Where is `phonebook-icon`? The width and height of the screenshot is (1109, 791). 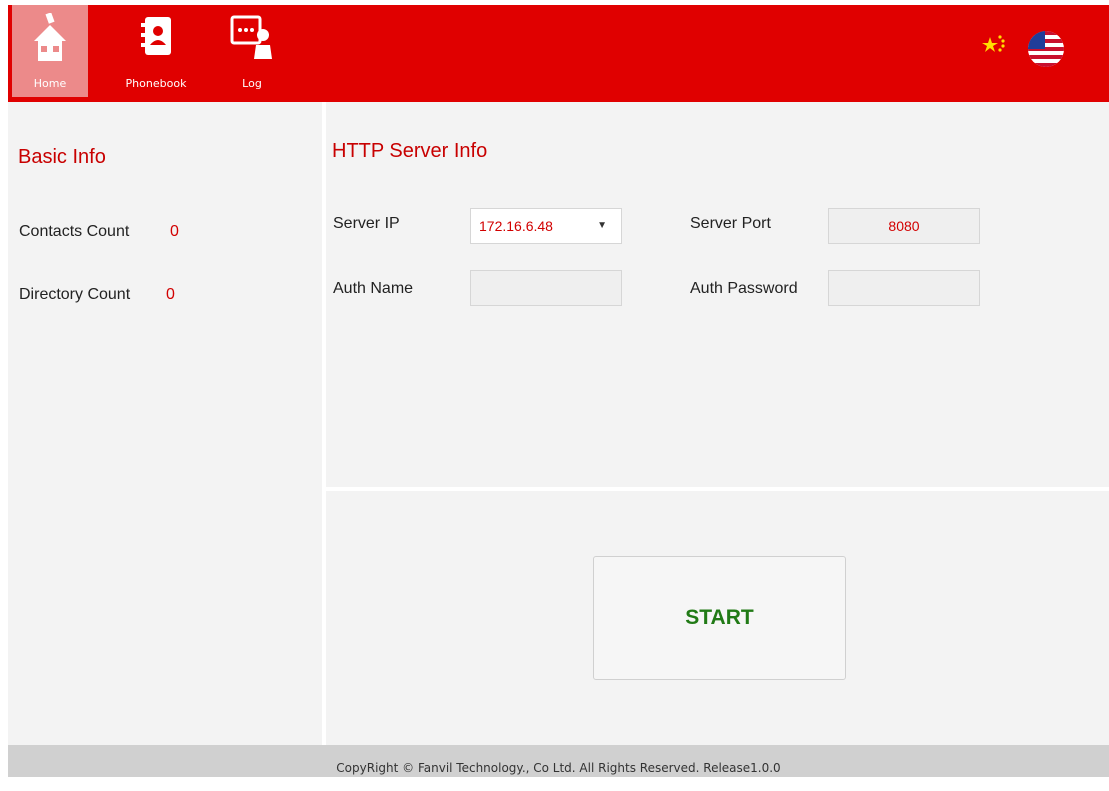 phonebook-icon is located at coordinates (156, 38).